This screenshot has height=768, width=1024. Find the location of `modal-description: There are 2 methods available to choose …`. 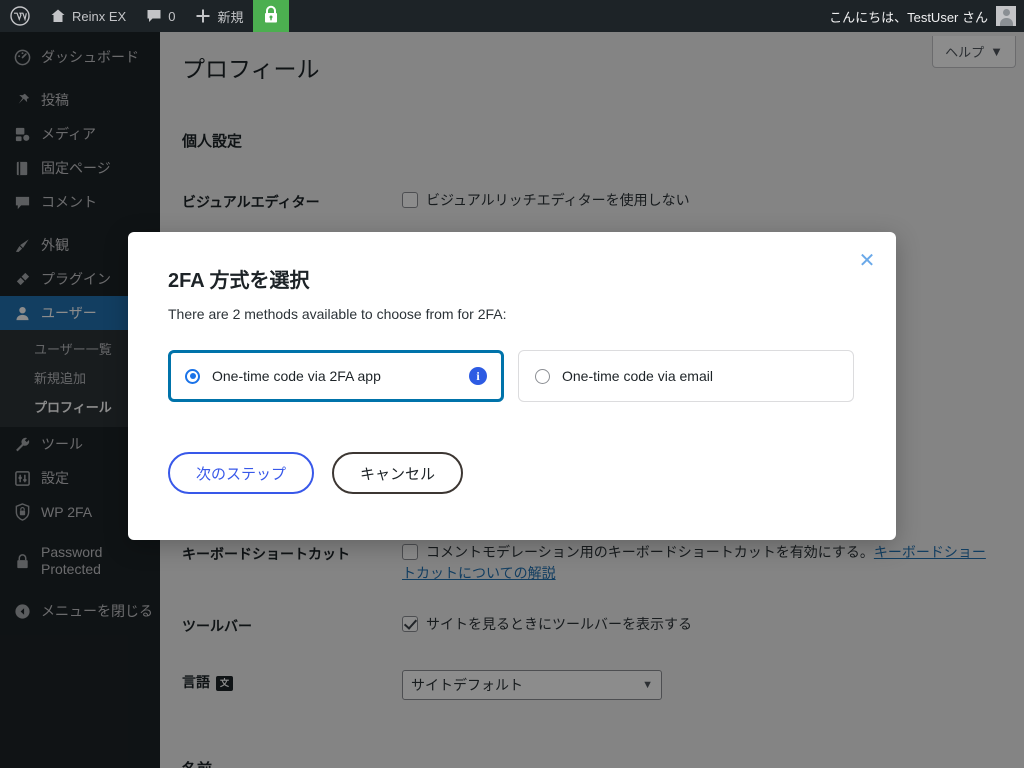

modal-description: There are 2 methods available to choose … is located at coordinates (337, 314).